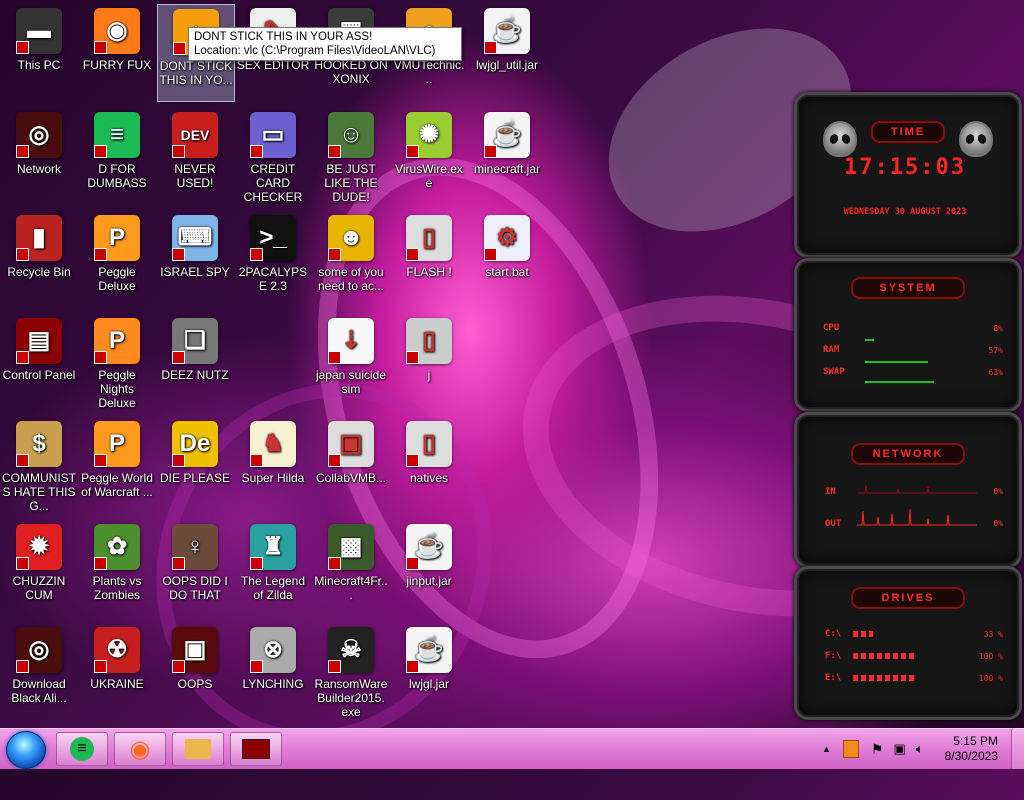 This screenshot has height=800, width=1024. I want to click on desktop-icon-label: VirusWire.exe, so click(429, 176).